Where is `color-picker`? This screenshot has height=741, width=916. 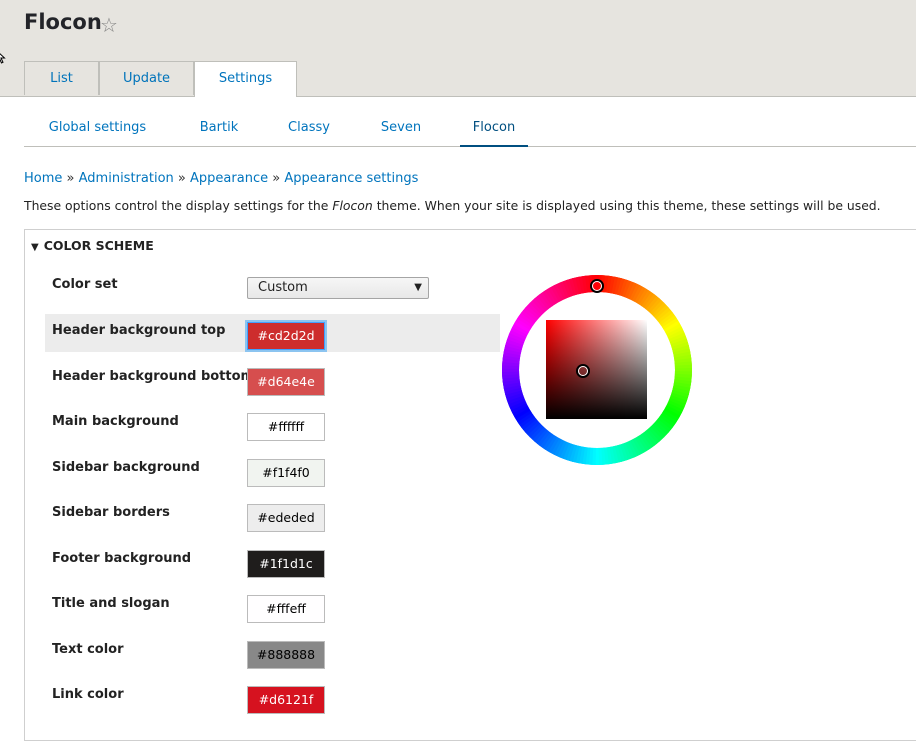 color-picker is located at coordinates (597, 370).